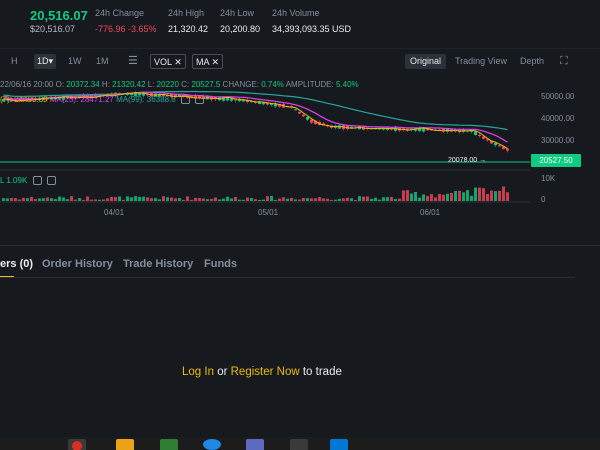 This screenshot has height=450, width=600. I want to click on stat-value: -776.96 -3.65%, so click(126, 29).